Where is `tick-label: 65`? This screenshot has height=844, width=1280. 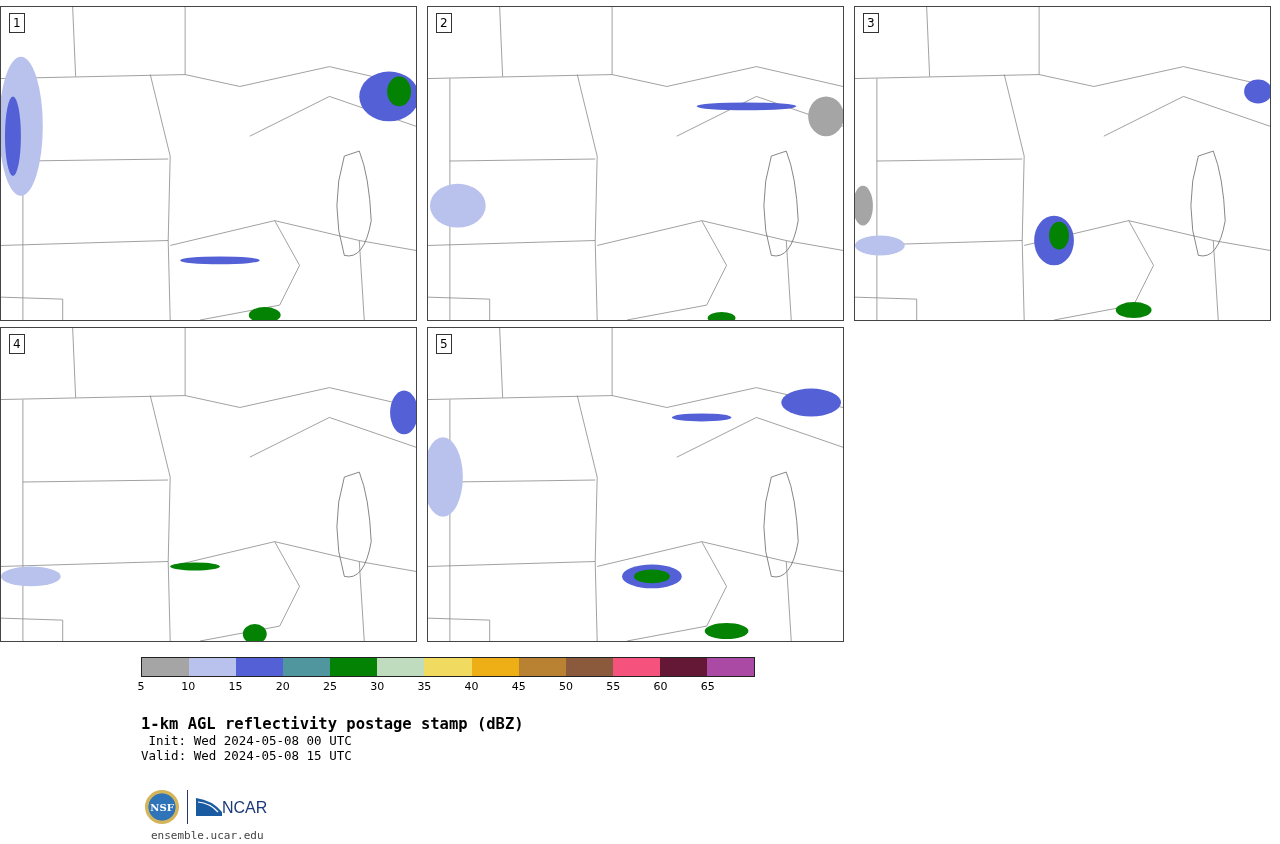 tick-label: 65 is located at coordinates (707, 686).